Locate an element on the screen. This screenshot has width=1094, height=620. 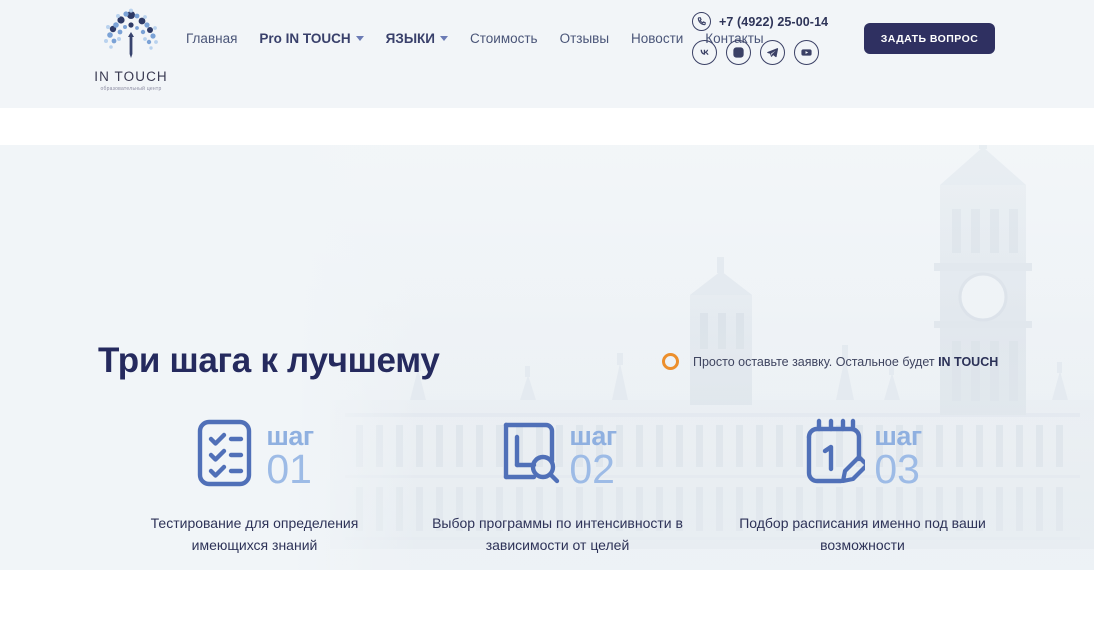
step-label: шаг 02 is located at coordinates (593, 454).